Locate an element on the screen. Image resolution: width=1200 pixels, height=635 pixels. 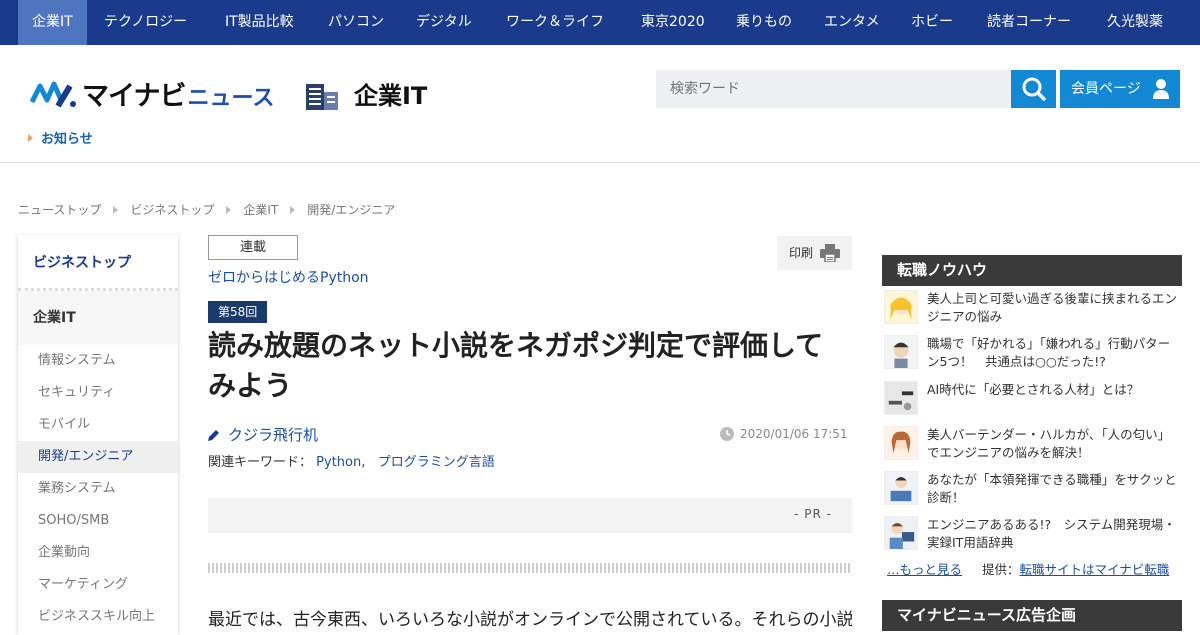
list-item: 職場で「好かれる」「嫌われる」行動パターン5つ！ 共通点は○○だった!? is located at coordinates (1032, 353).